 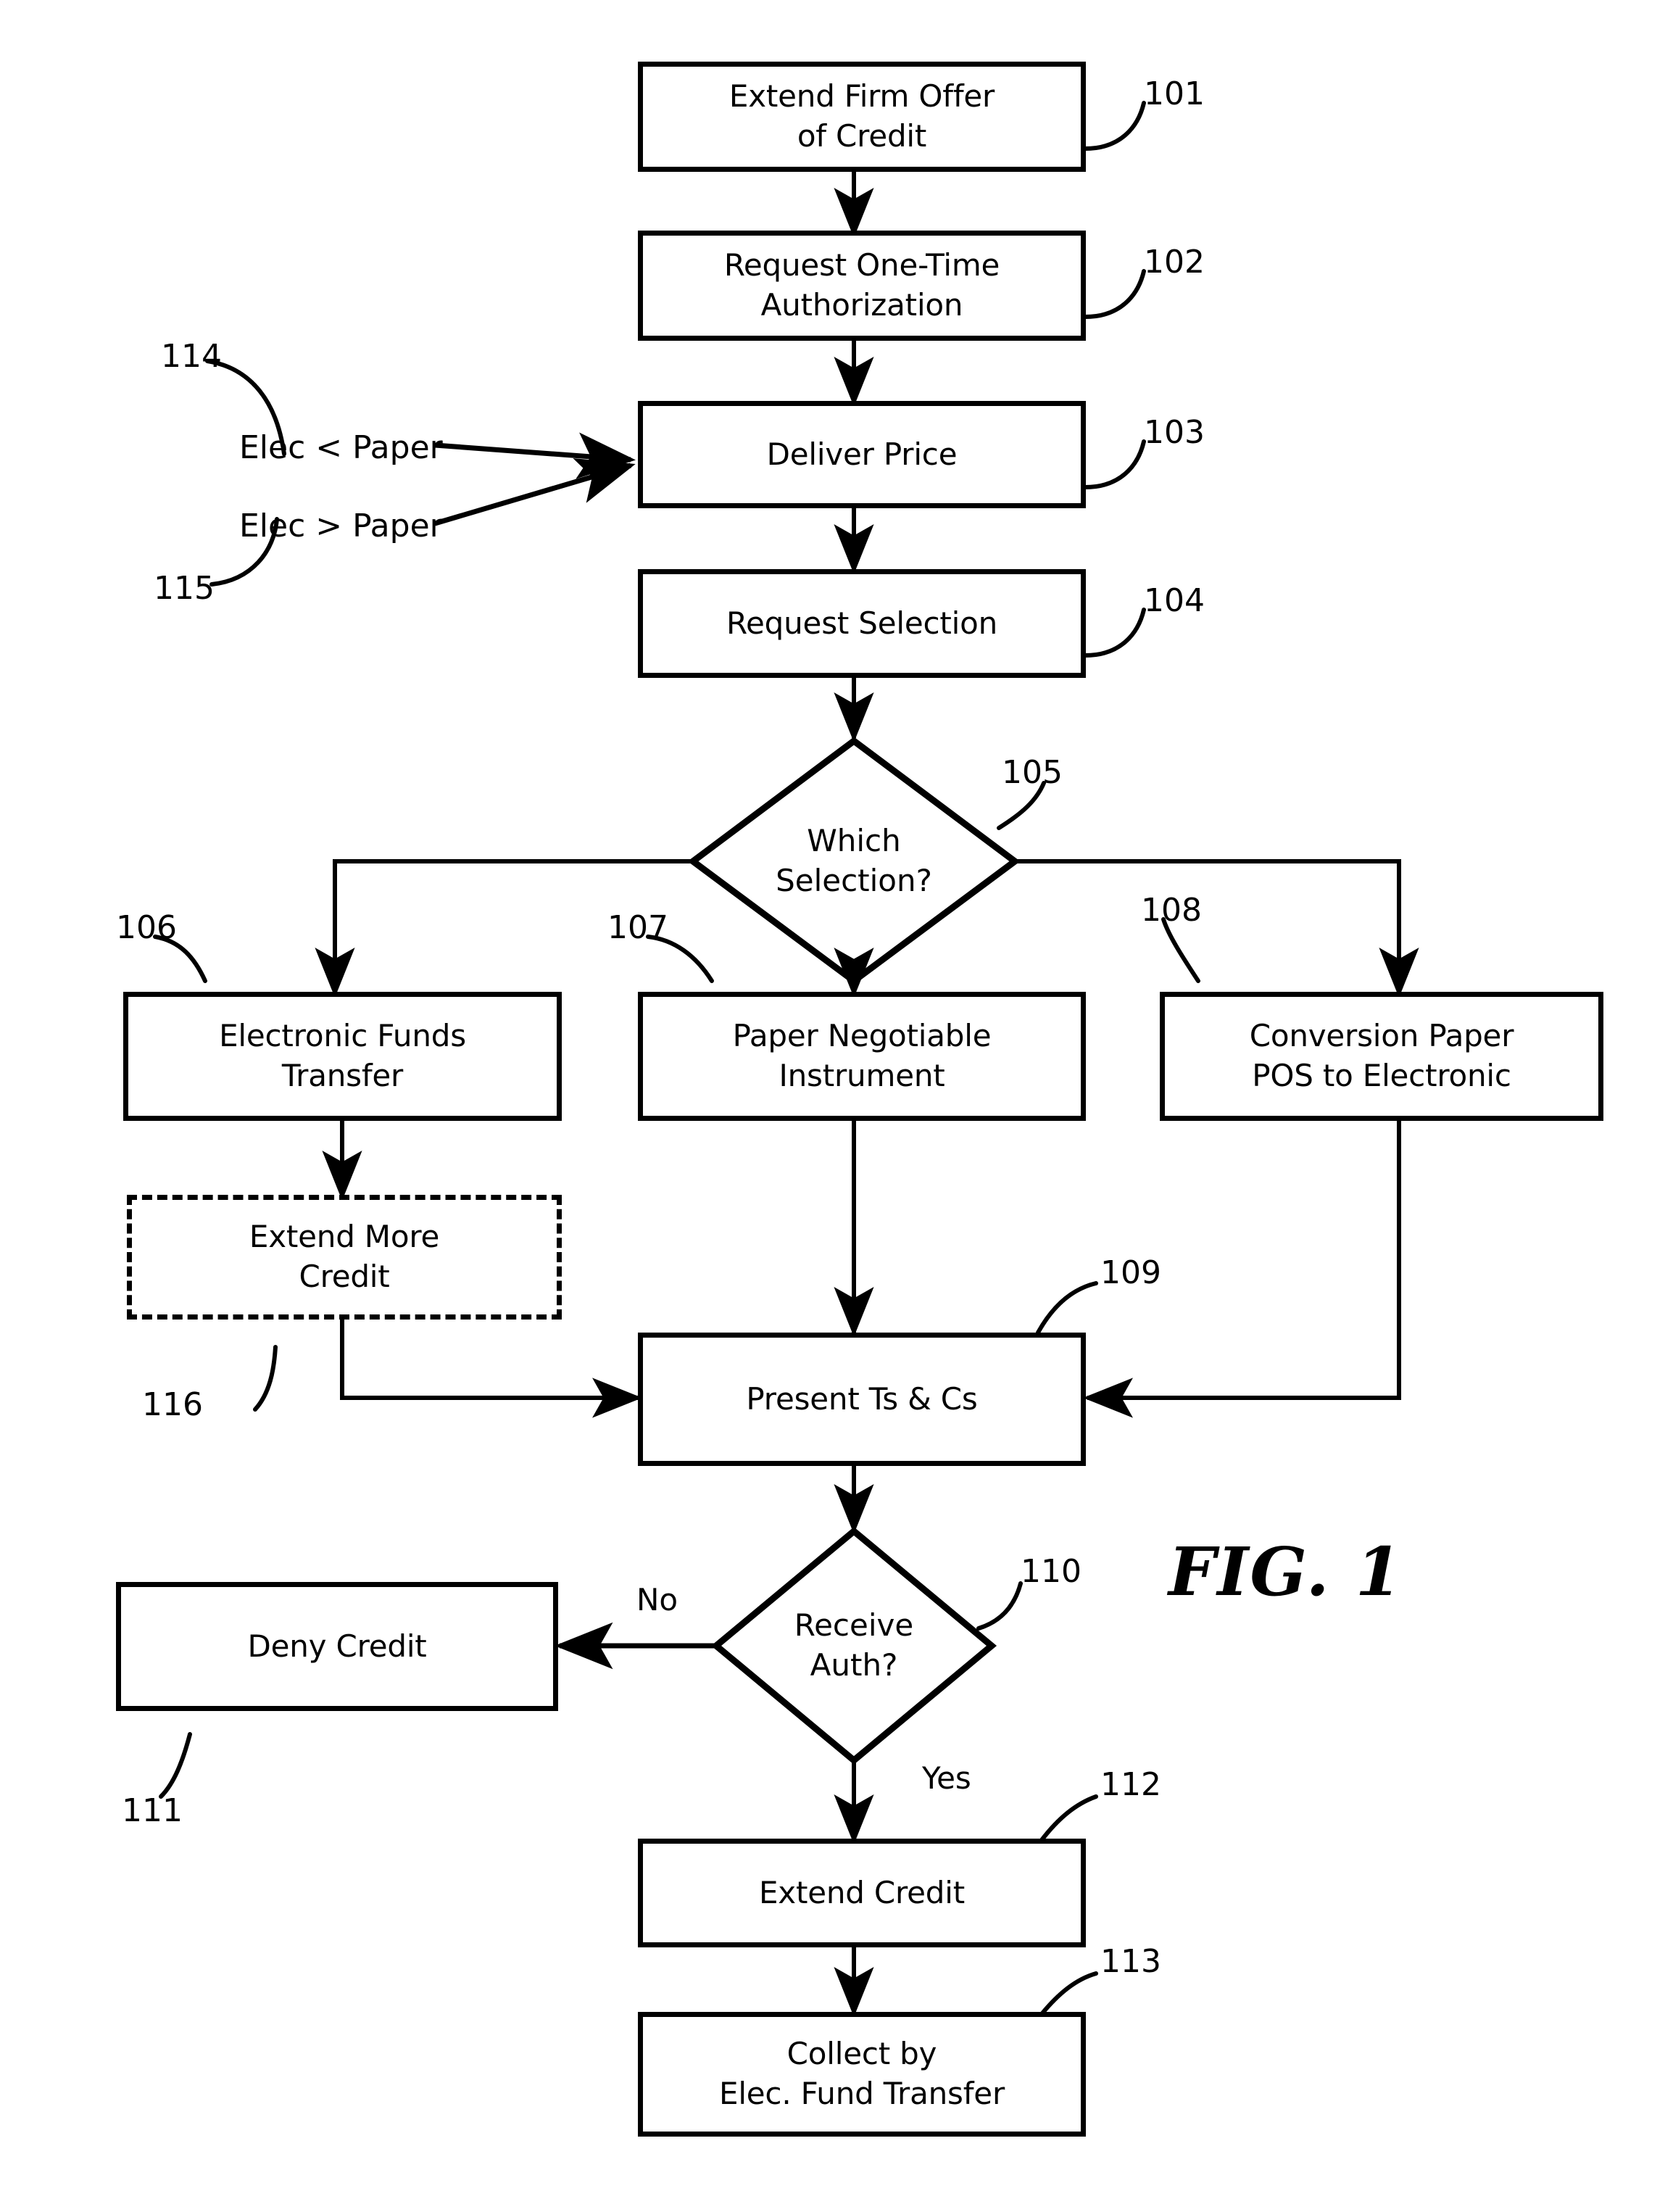 What do you see at coordinates (1130, 1961) in the screenshot?
I see `ref-113: 113` at bounding box center [1130, 1961].